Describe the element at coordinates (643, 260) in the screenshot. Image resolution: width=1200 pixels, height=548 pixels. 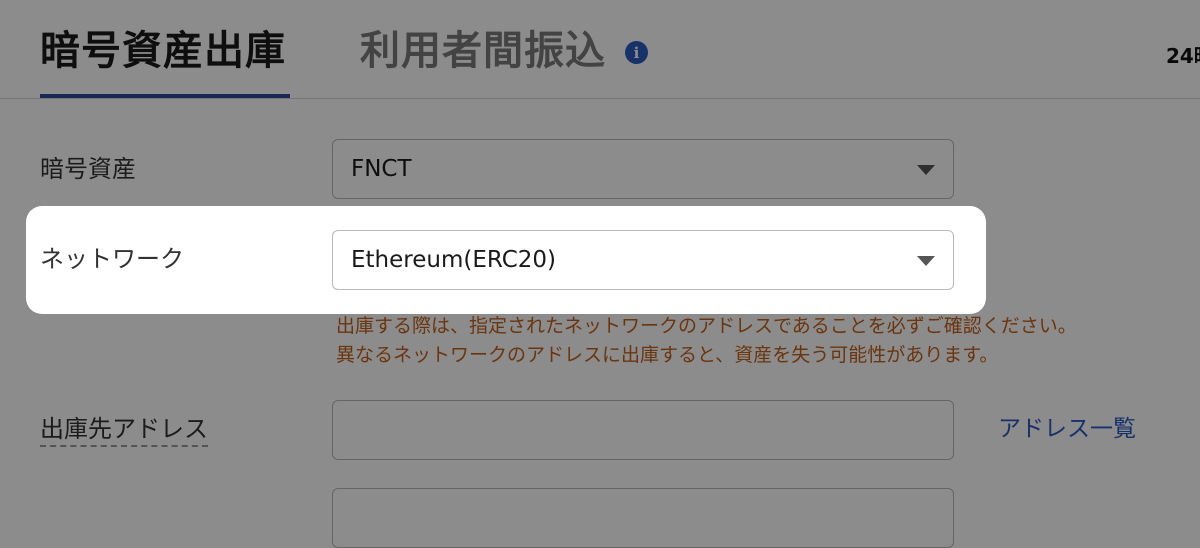
I see `network-select: Ethereum(ERC20)` at that location.